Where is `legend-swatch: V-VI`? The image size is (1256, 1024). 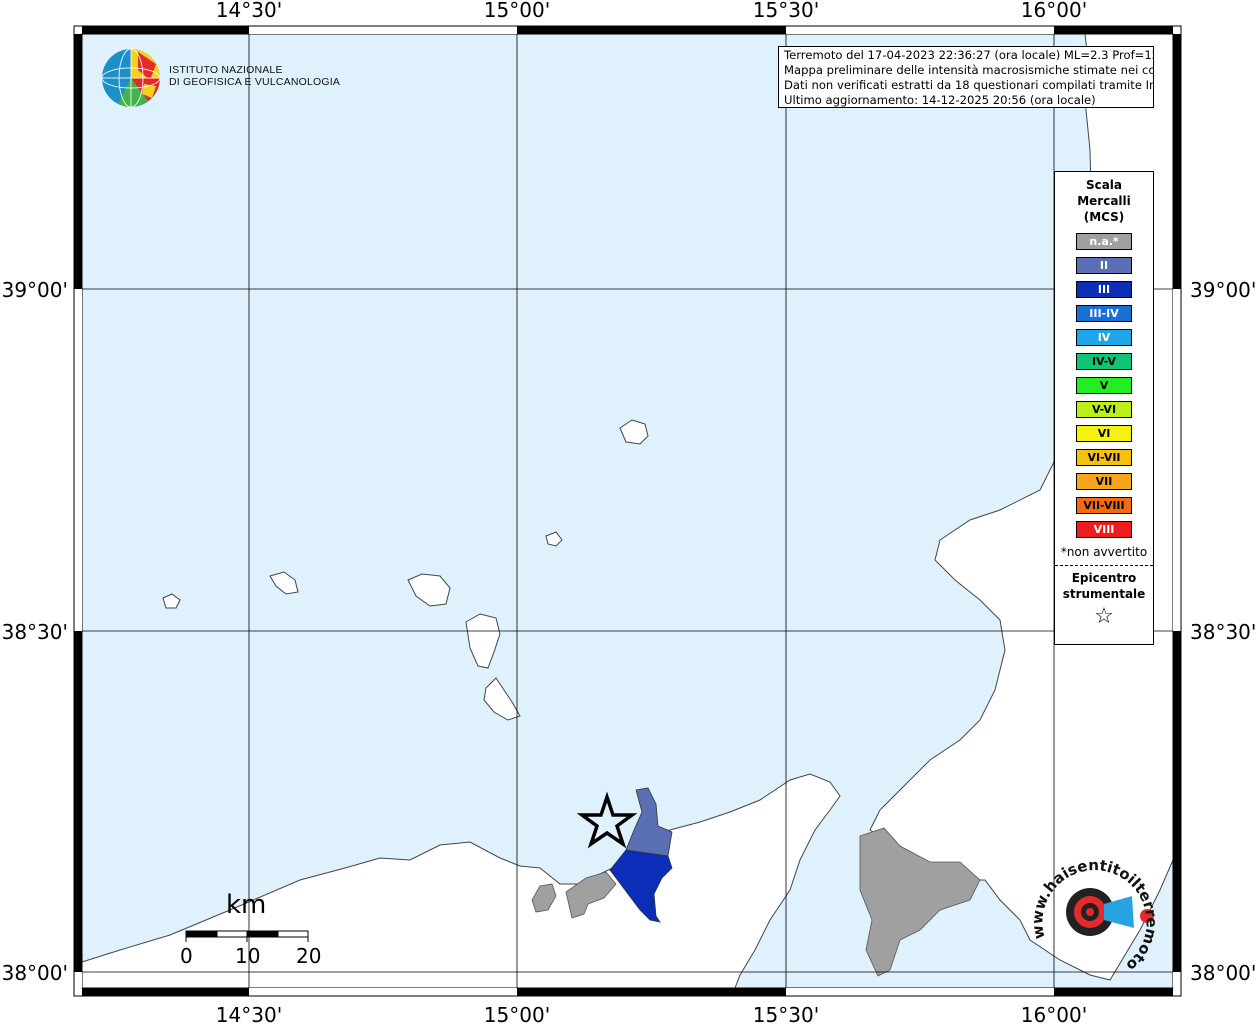
legend-swatch: V-VI is located at coordinates (1104, 409).